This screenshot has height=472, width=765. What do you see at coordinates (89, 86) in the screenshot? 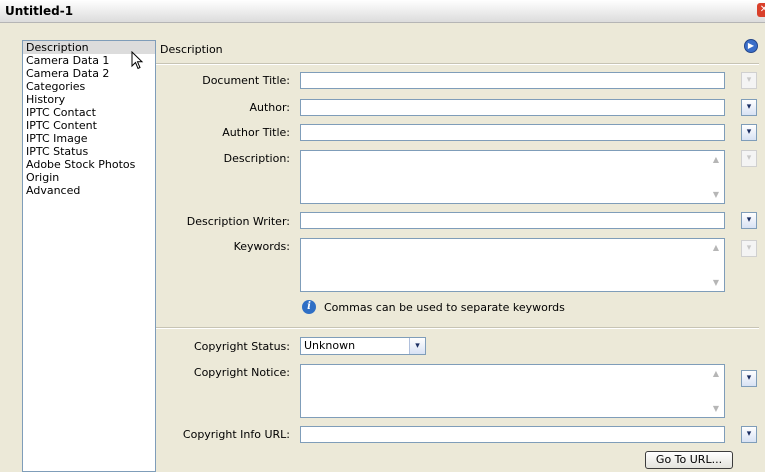
I see `sidebar-item-categories: Categories` at bounding box center [89, 86].